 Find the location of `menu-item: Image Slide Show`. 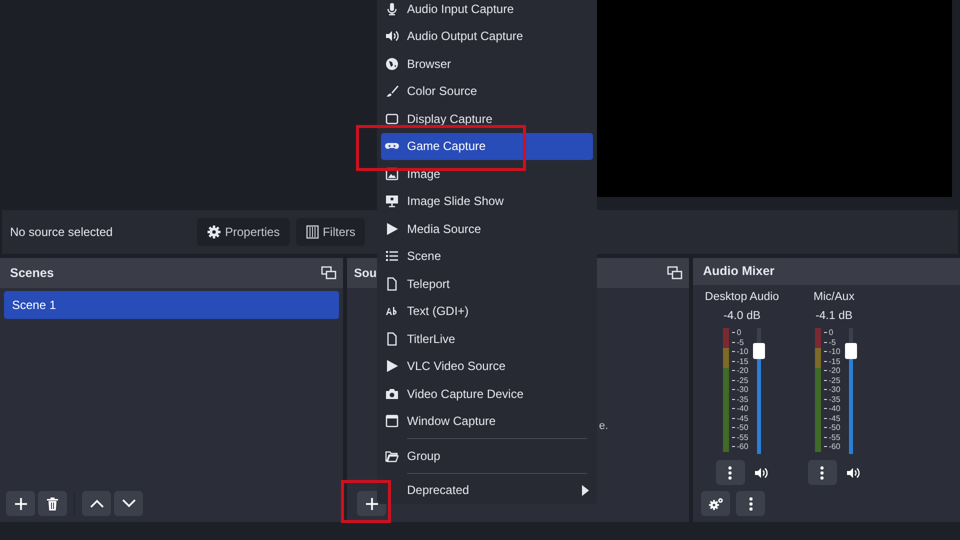

menu-item: Image Slide Show is located at coordinates (487, 201).